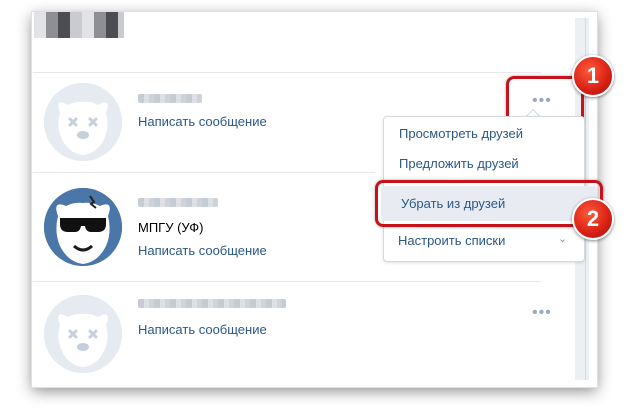 Image resolution: width=630 pixels, height=419 pixels. I want to click on step-badge-1: 1, so click(593, 76).